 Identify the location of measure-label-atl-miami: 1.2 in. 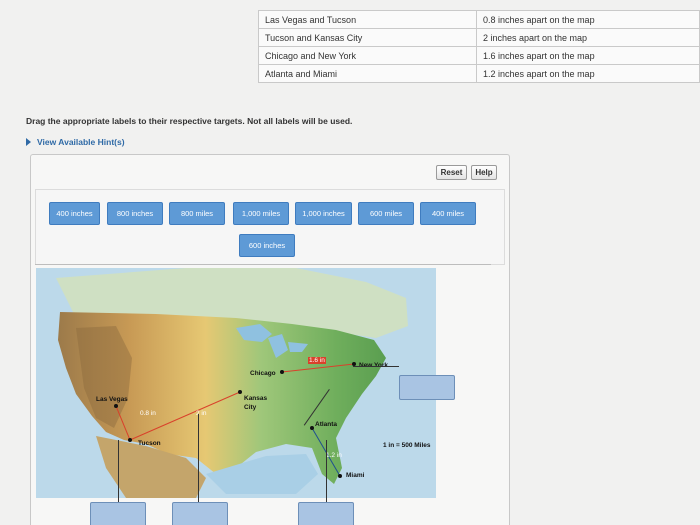
(334, 455).